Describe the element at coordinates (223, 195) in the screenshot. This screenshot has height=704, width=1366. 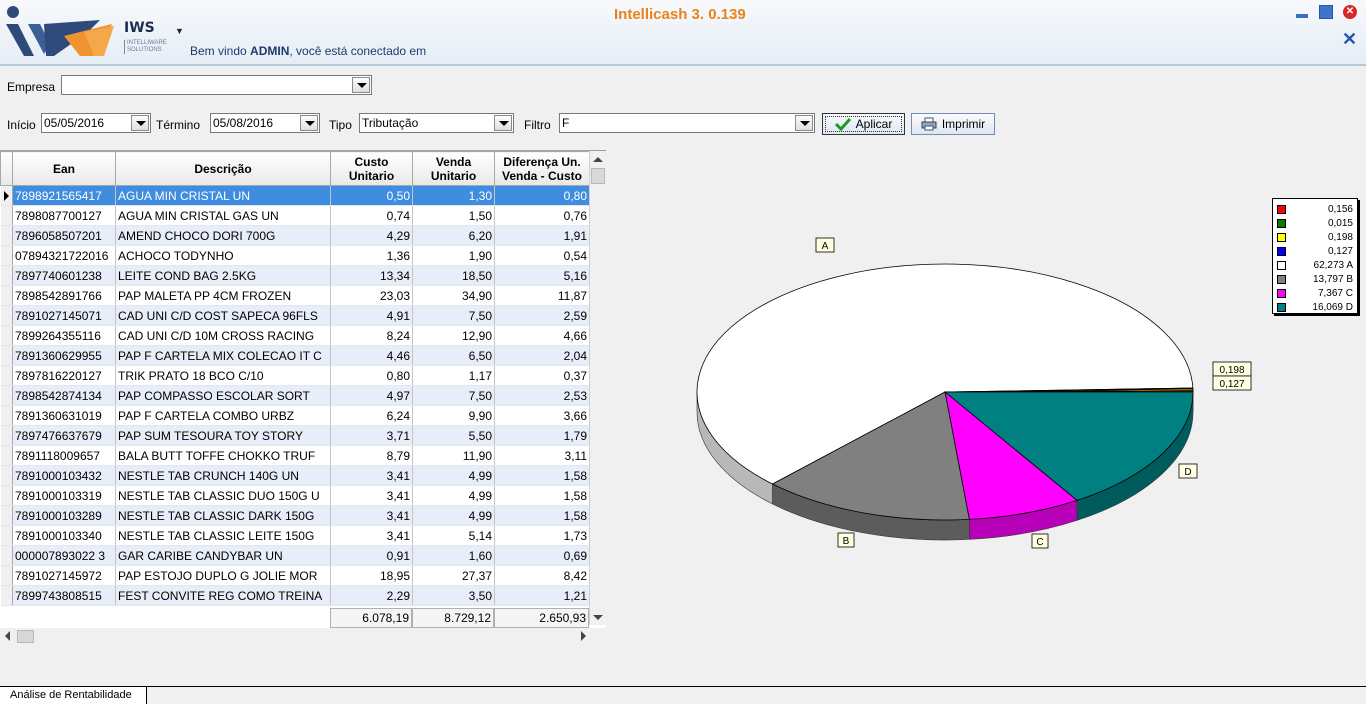
I see `cell-descricao: AGUA MIN CRISTAL UN` at that location.